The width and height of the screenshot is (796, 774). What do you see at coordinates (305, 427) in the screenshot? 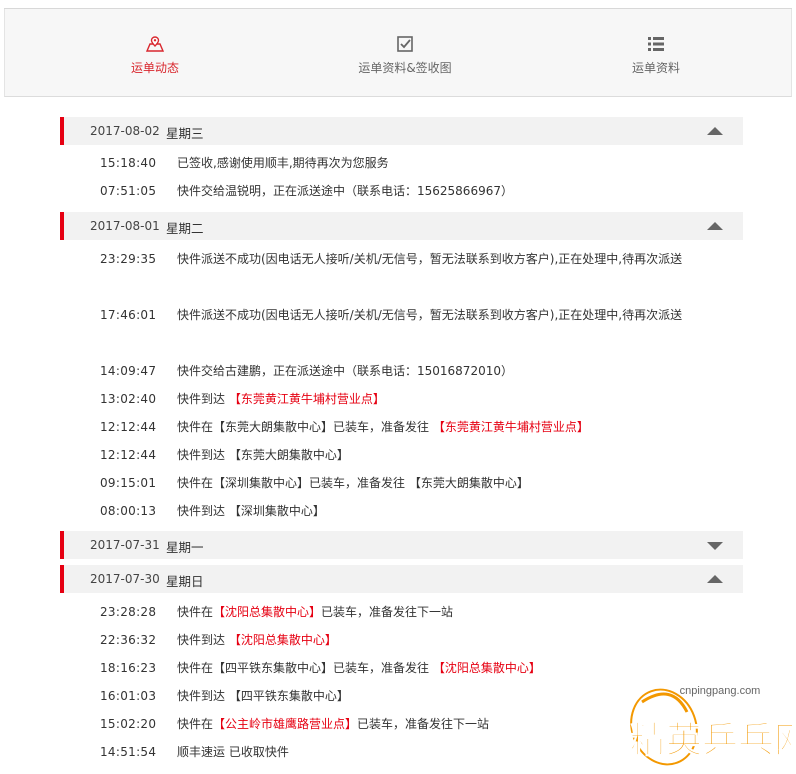
I see `message-text: 快件在【东莞大朗集散中心】已装车，准备发往` at bounding box center [305, 427].